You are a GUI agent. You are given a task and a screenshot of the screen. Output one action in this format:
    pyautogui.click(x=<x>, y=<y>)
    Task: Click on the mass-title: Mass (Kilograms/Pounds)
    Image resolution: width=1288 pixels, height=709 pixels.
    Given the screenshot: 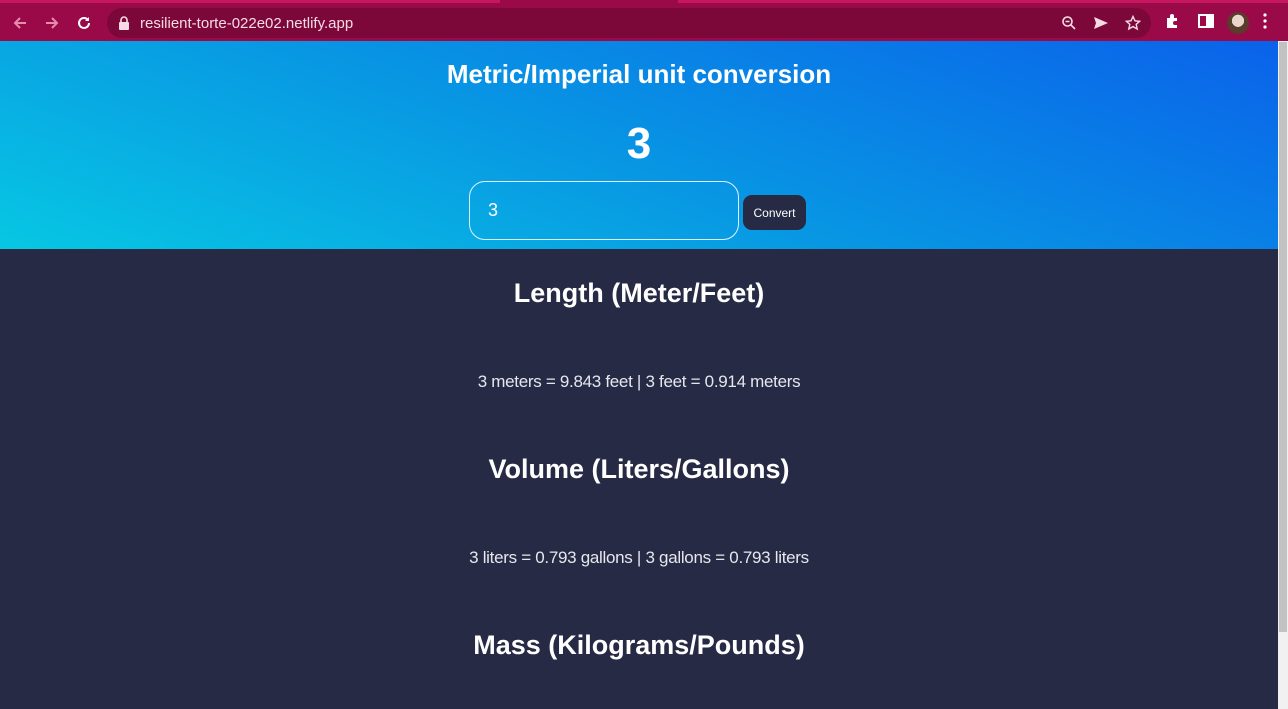 What is the action you would take?
    pyautogui.click(x=639, y=645)
    